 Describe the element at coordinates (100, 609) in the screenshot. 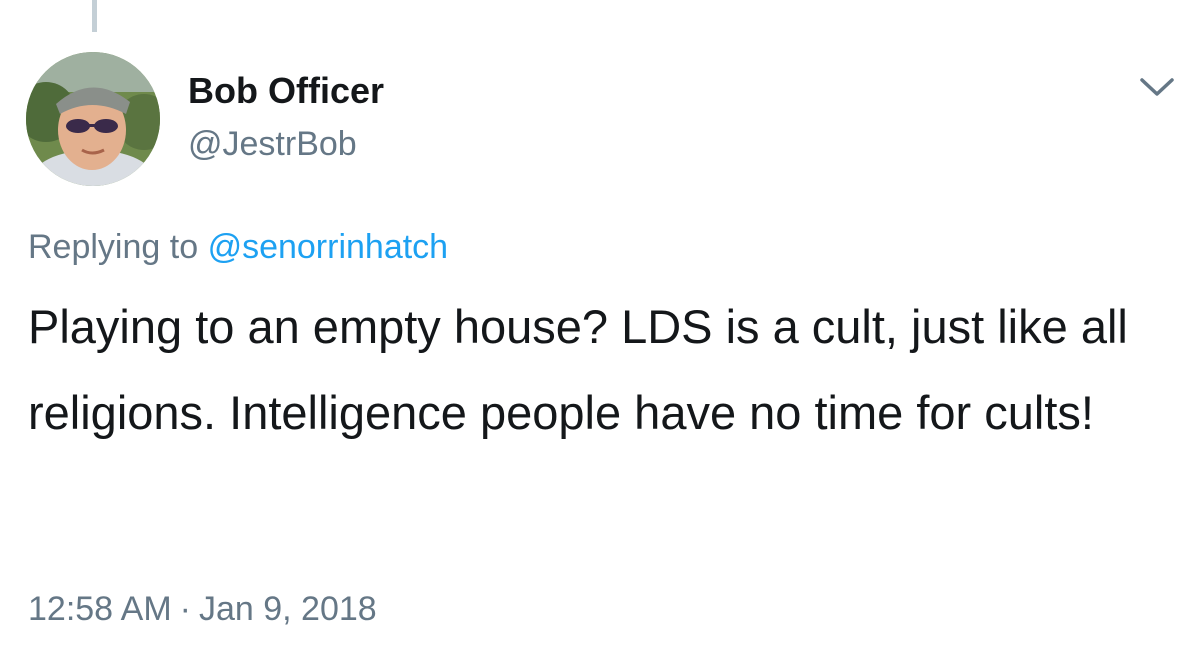

I see `timestamp-time: 12:58 AM` at that location.